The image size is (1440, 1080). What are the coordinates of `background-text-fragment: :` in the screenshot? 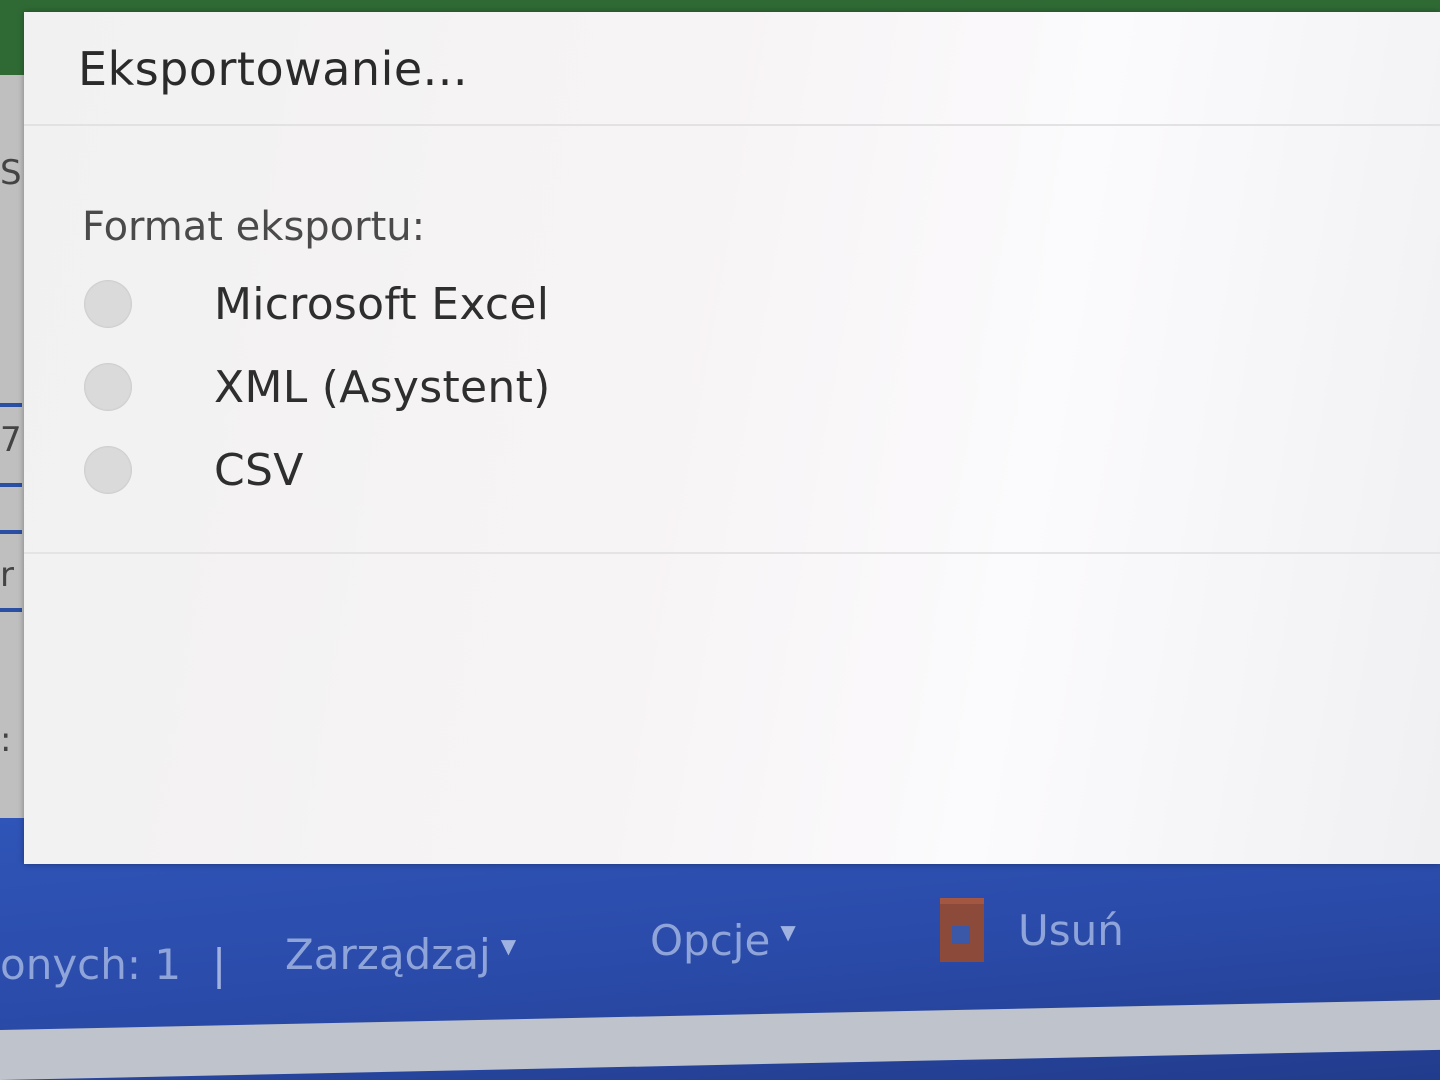 It's located at (6, 740).